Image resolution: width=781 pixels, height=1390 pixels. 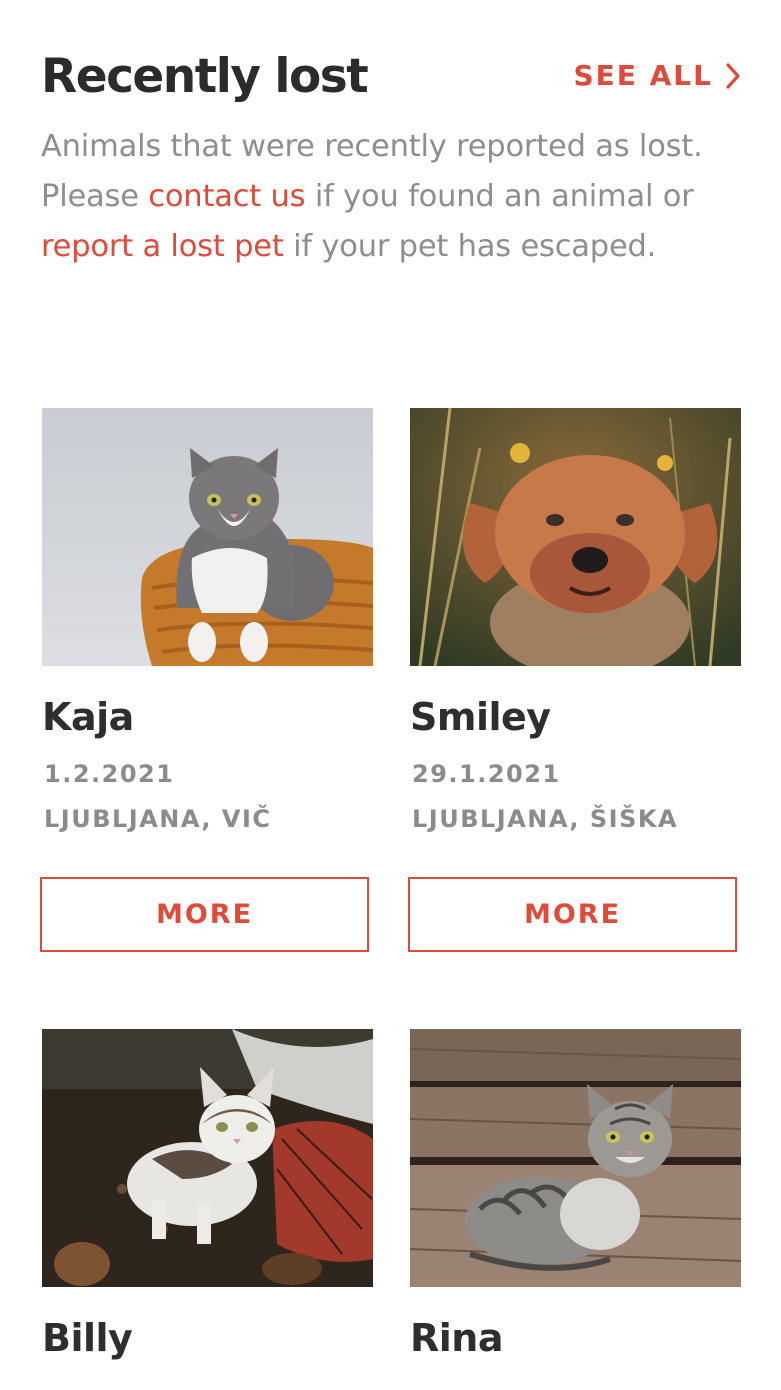 What do you see at coordinates (499, 196) in the screenshot?
I see `description-text-2: if you found an animal or` at bounding box center [499, 196].